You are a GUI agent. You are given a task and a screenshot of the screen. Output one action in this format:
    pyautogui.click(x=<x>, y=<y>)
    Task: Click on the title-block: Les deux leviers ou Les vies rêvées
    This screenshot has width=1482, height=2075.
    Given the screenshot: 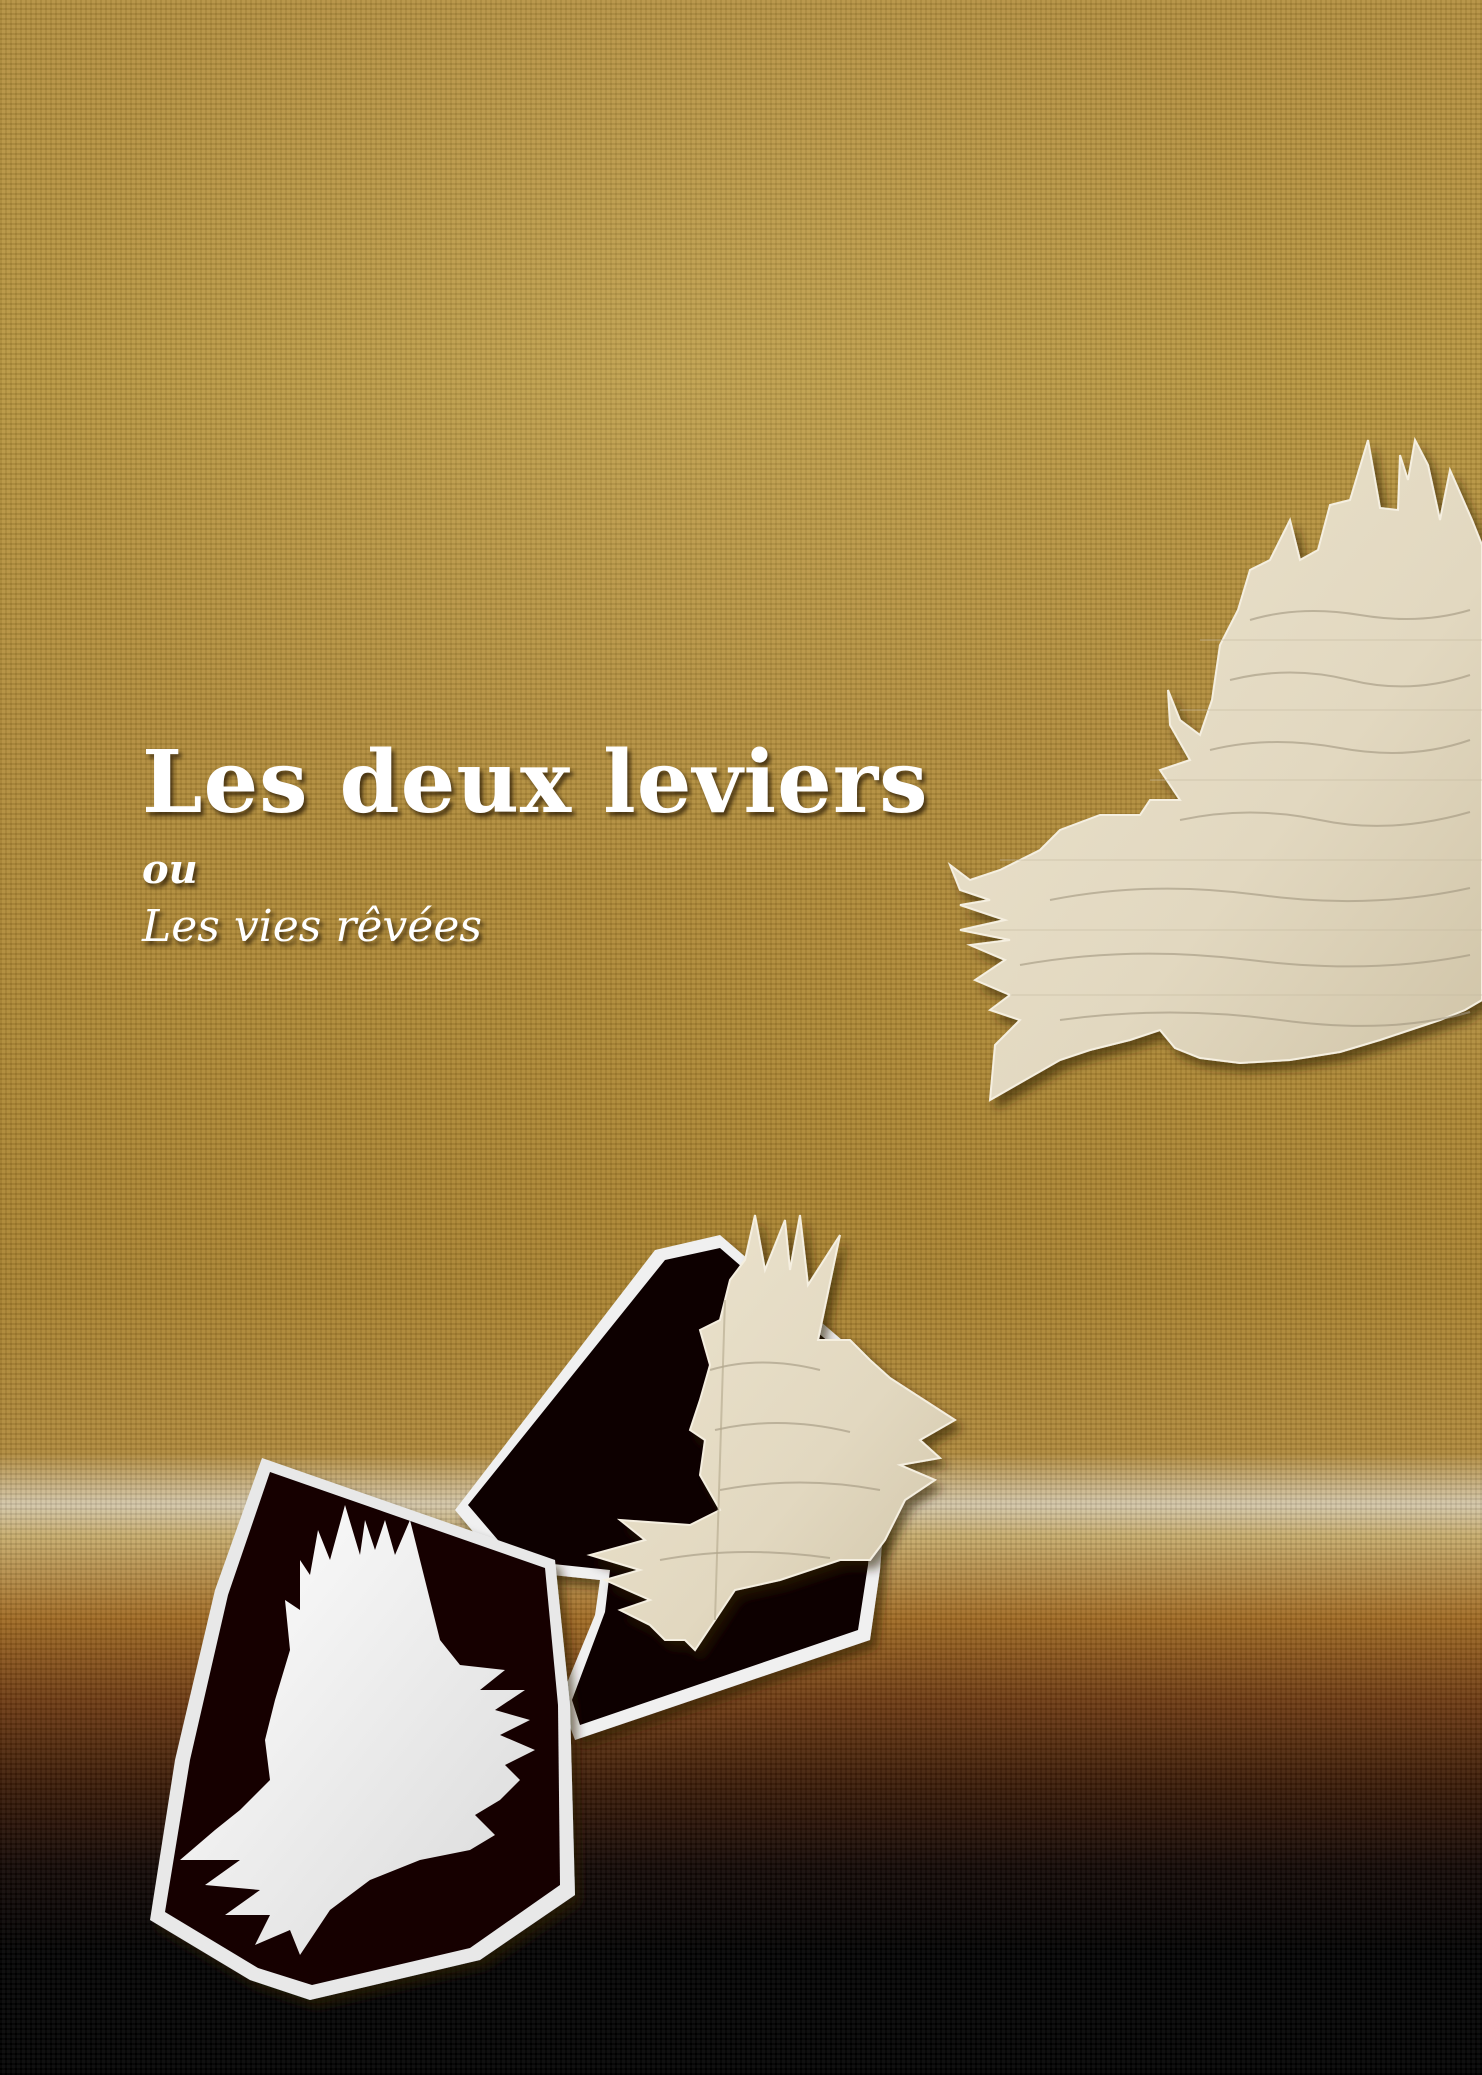 What is the action you would take?
    pyautogui.click(x=535, y=842)
    